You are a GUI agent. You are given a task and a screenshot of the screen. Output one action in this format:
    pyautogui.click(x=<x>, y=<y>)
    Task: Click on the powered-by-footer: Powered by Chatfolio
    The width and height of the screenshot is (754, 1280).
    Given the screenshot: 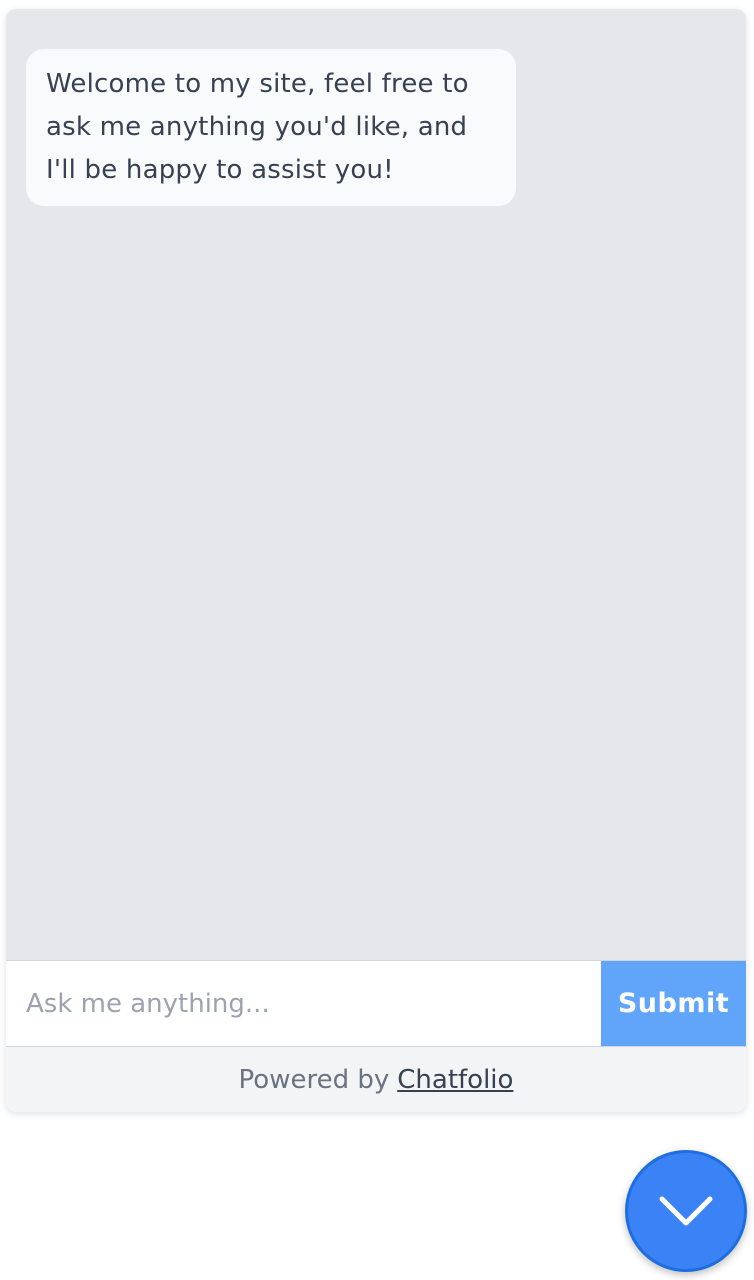 What is the action you would take?
    pyautogui.click(x=376, y=1079)
    